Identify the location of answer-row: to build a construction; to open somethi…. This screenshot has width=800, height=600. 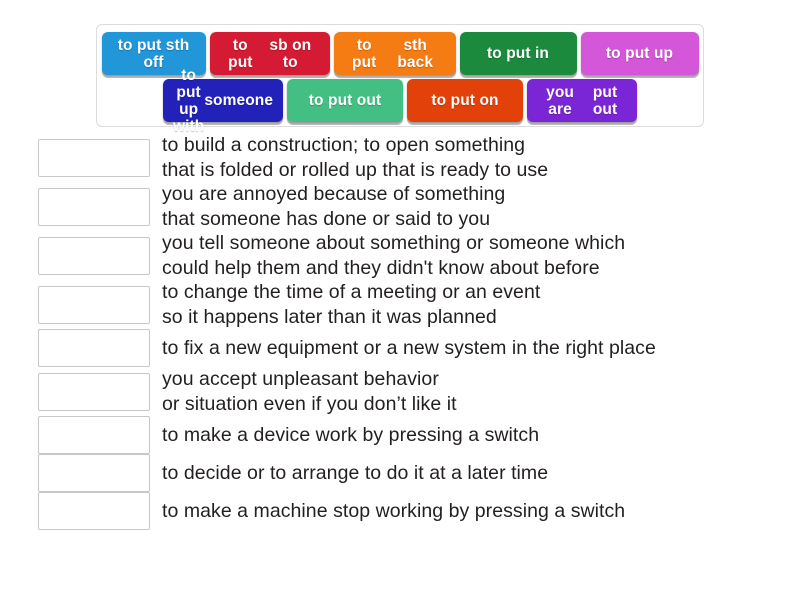
(400, 157).